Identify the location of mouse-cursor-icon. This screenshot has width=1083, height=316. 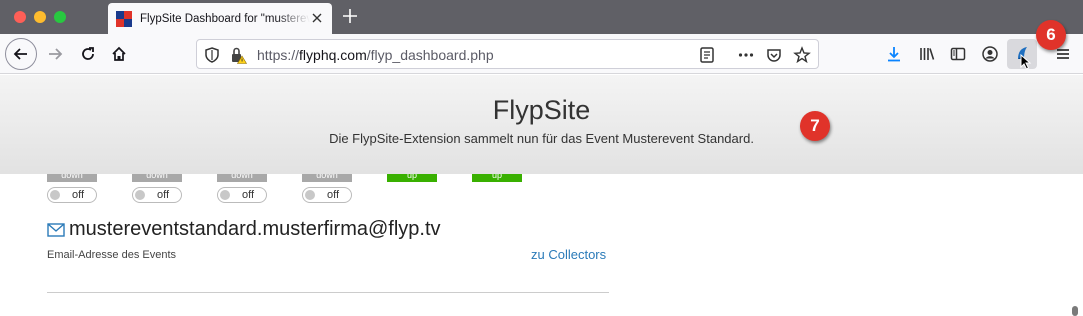
(1026, 62).